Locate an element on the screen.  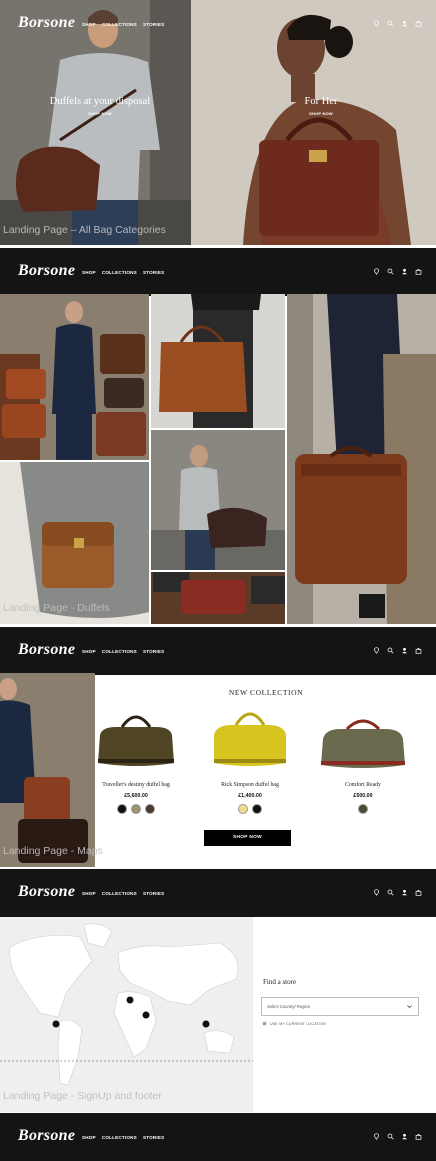
hero-left-shop-now-link: SHOP NOW is located at coordinates (100, 113).